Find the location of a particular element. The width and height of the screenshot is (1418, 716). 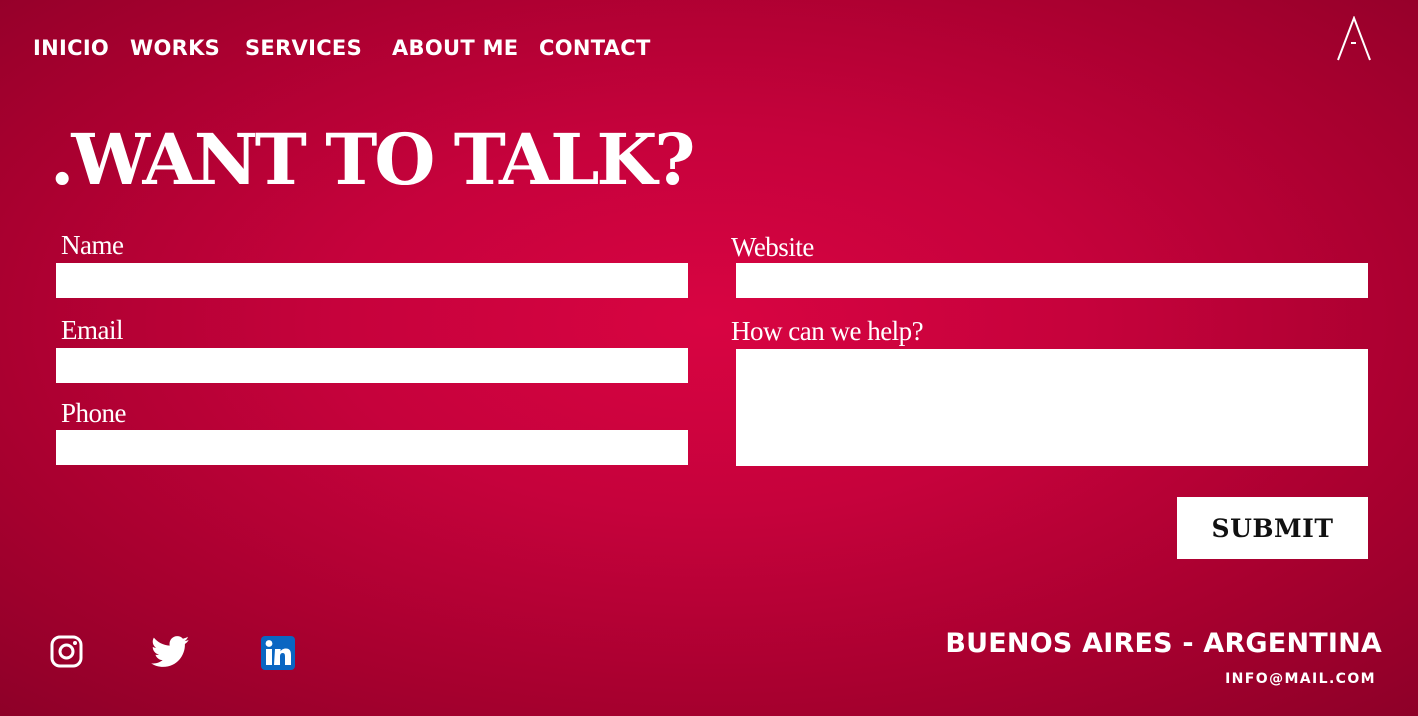

letter-a-logo-icon is located at coordinates (1354, 38).